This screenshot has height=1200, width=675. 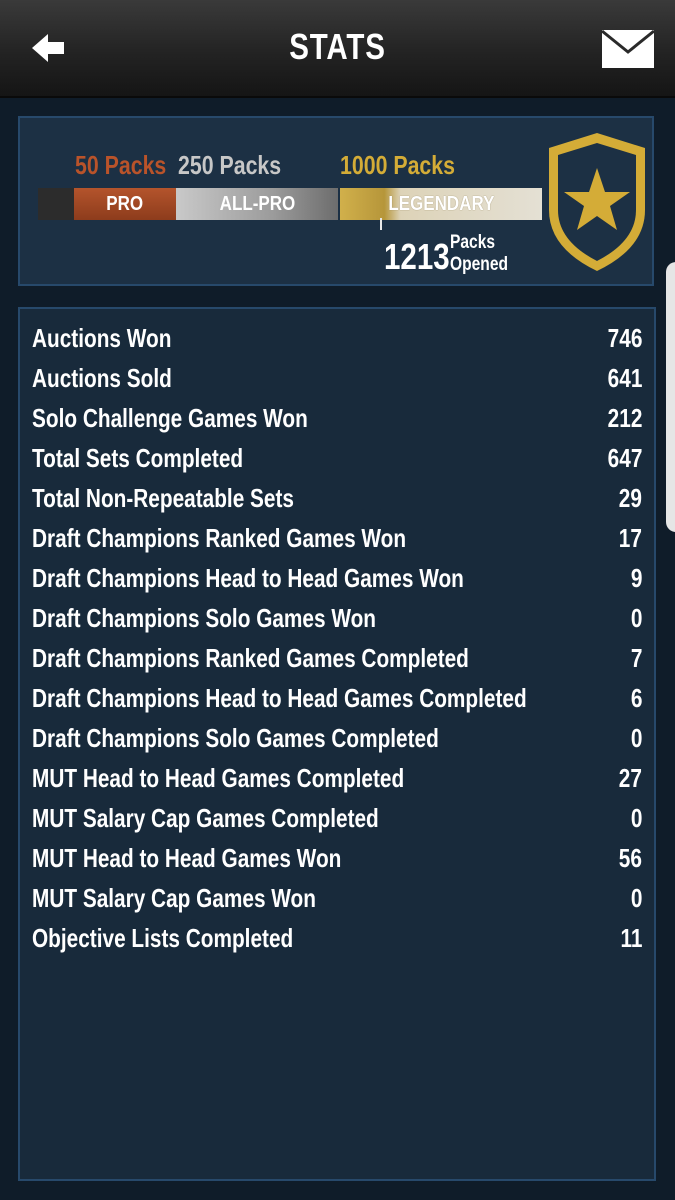 I want to click on progress-segment-allpro: ALL-PRO, so click(x=257, y=204).